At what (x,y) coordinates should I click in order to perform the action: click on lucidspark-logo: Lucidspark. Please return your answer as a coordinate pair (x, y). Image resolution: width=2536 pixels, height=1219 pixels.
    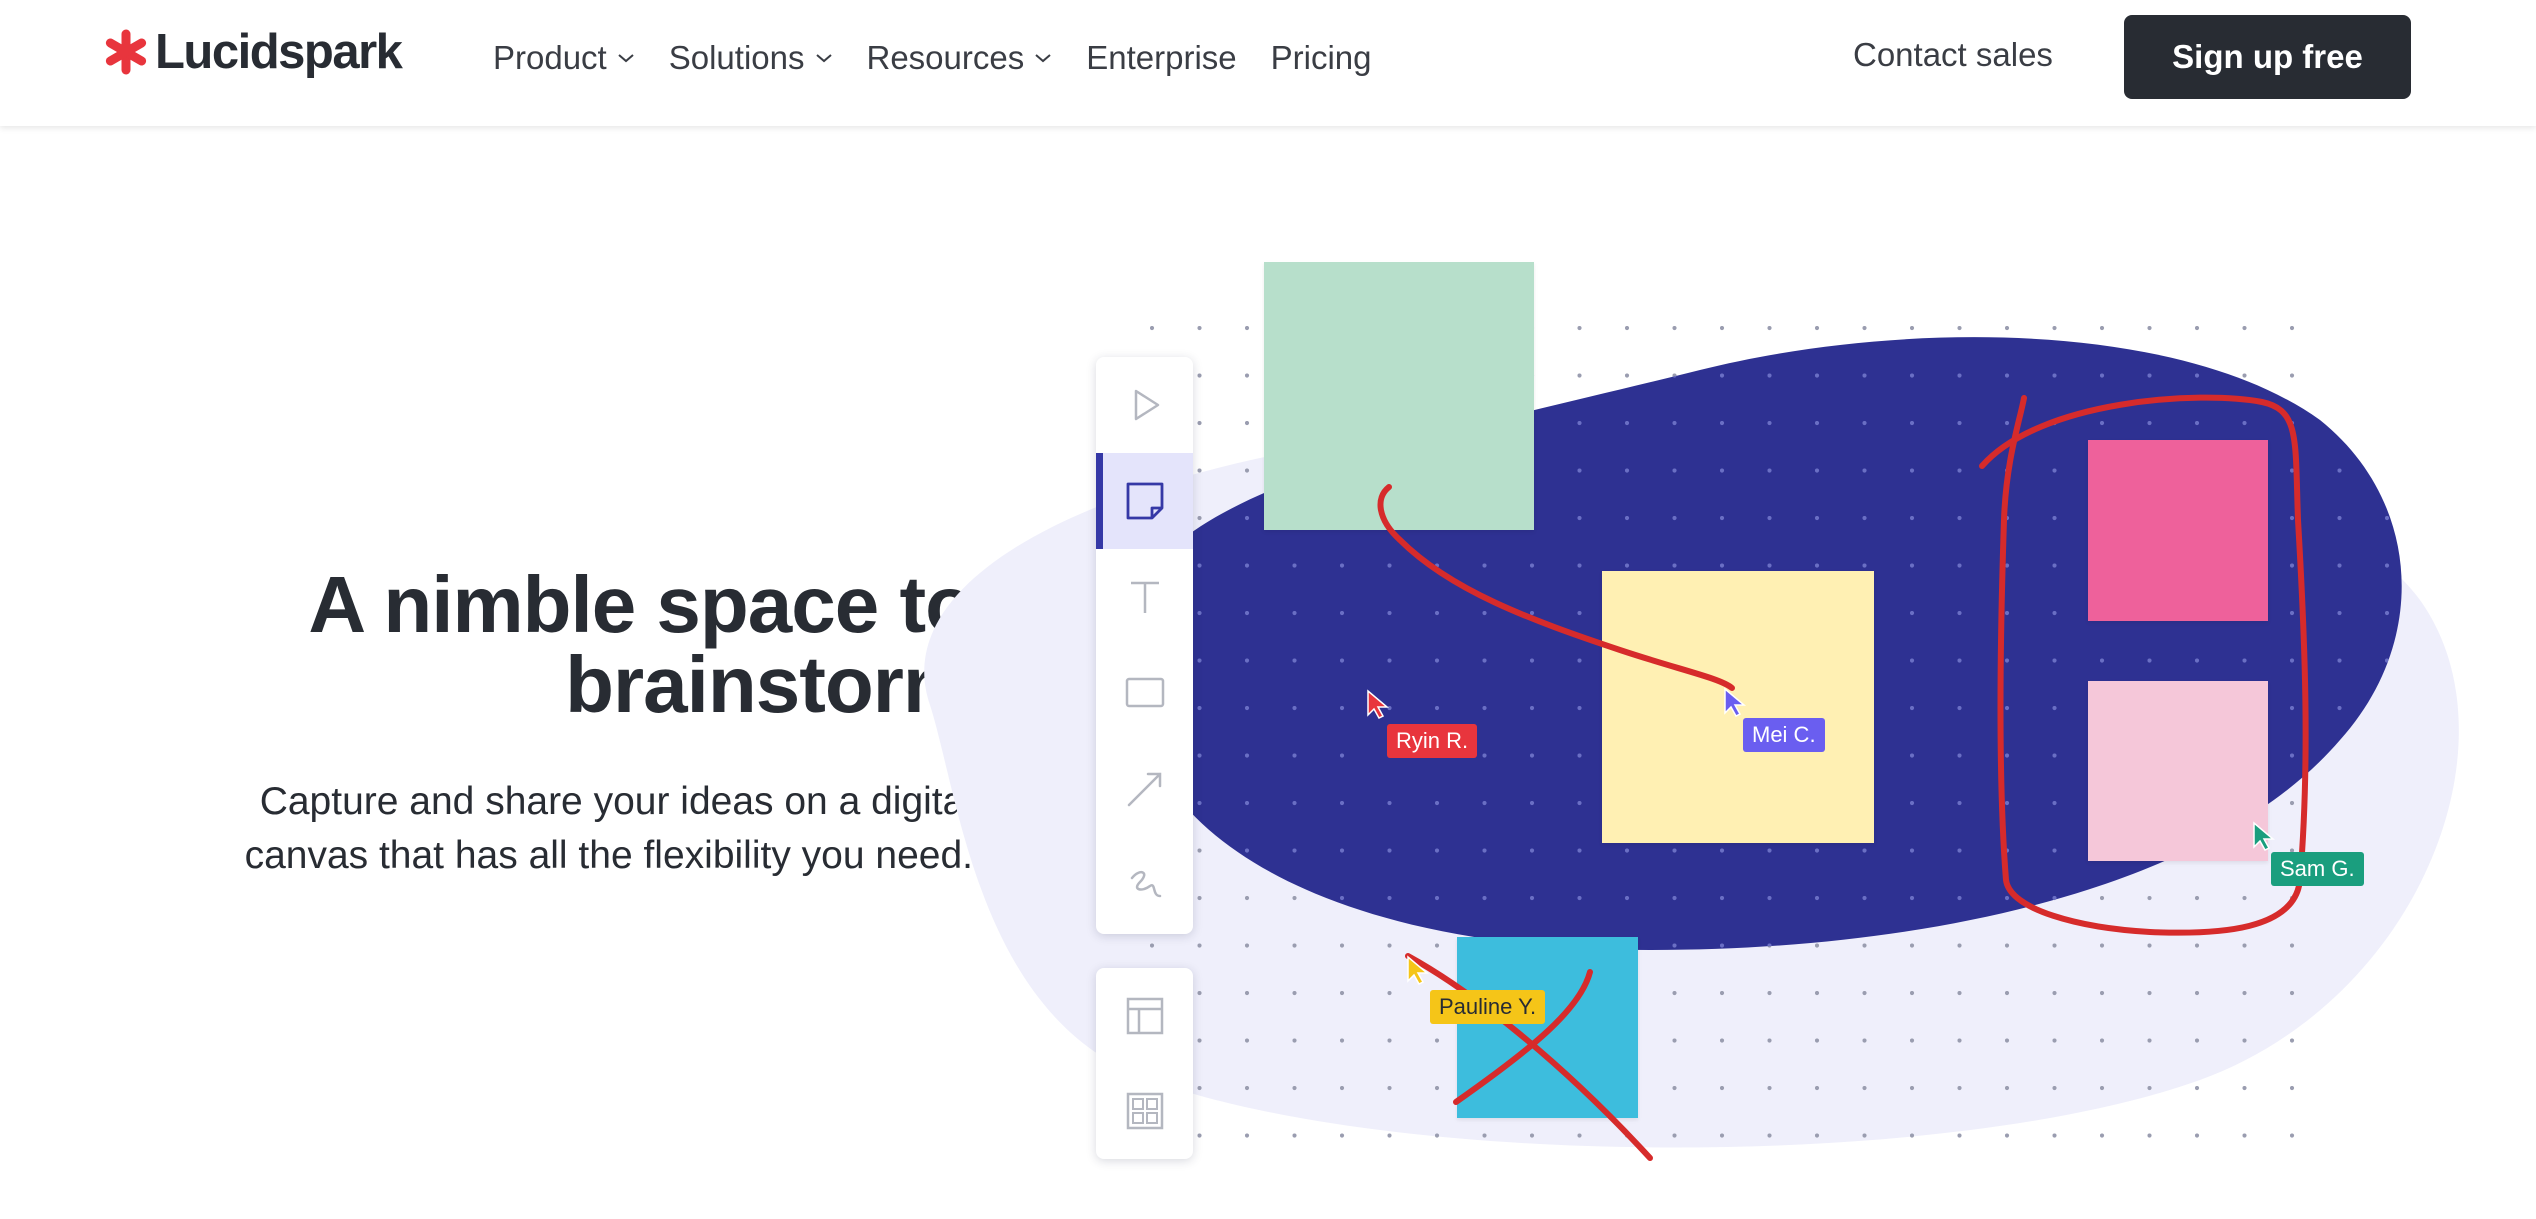
    Looking at the image, I should click on (253, 52).